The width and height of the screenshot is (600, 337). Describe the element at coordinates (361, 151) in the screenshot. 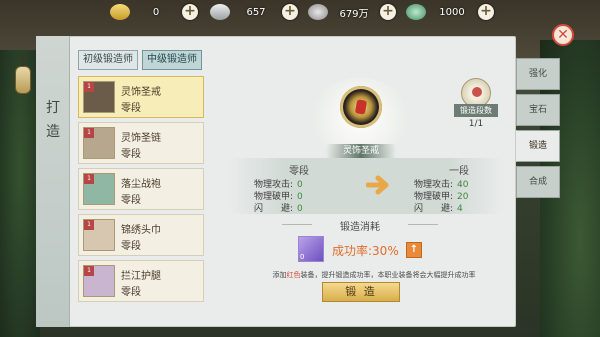

I see `selected-item-name: 灵饰圣戒` at that location.